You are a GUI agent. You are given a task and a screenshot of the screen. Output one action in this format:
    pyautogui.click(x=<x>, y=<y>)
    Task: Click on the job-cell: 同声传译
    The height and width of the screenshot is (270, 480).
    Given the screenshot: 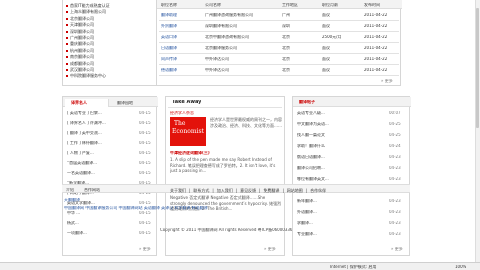 What is the action you would take?
    pyautogui.click(x=169, y=59)
    